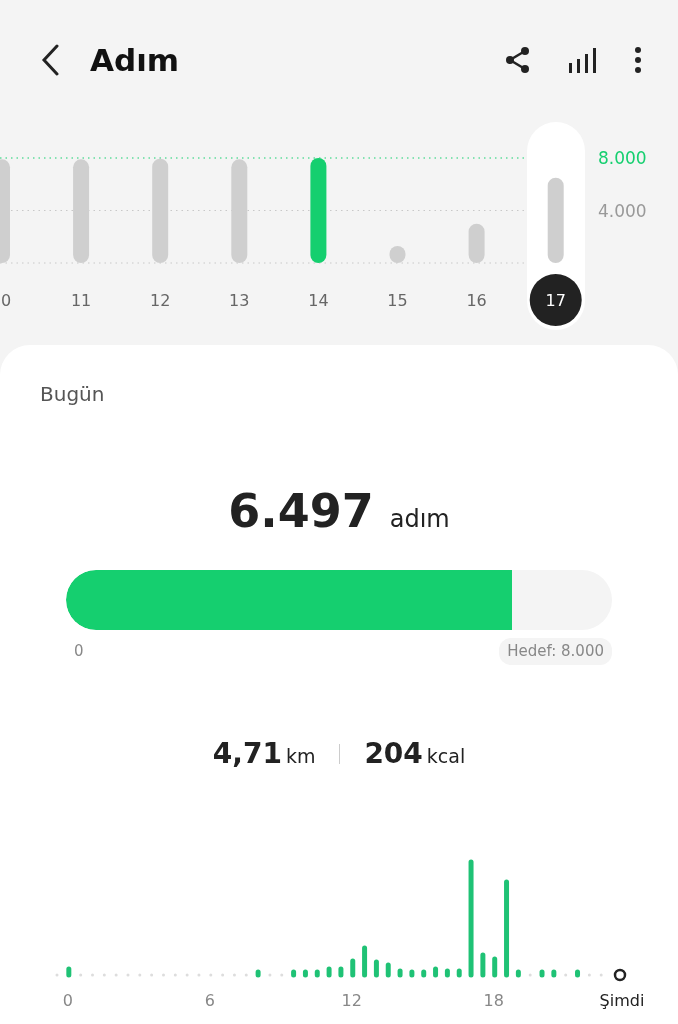 The width and height of the screenshot is (678, 1024). What do you see at coordinates (73, 394) in the screenshot?
I see `section-label: Bugün` at bounding box center [73, 394].